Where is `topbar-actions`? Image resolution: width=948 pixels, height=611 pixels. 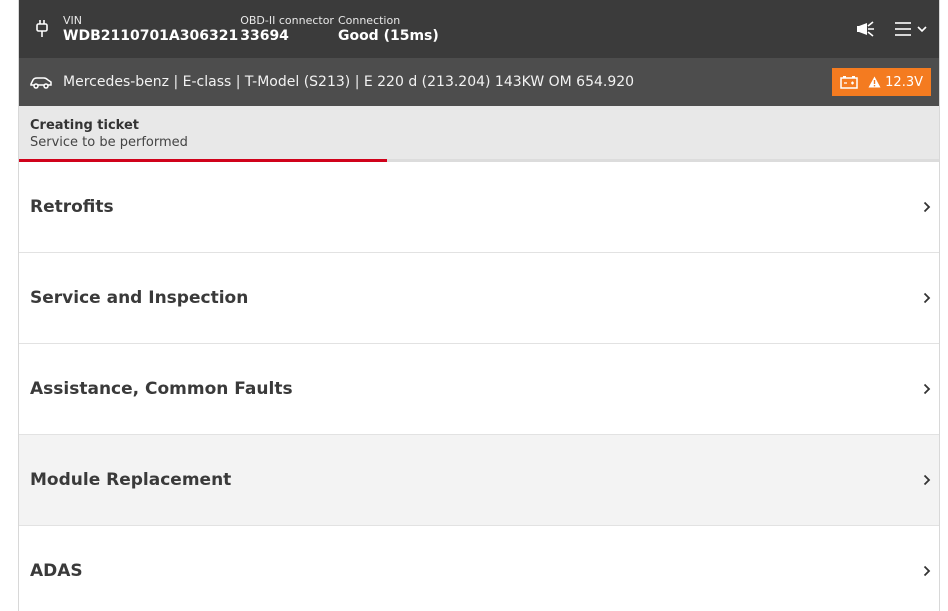
topbar-actions is located at coordinates (892, 29).